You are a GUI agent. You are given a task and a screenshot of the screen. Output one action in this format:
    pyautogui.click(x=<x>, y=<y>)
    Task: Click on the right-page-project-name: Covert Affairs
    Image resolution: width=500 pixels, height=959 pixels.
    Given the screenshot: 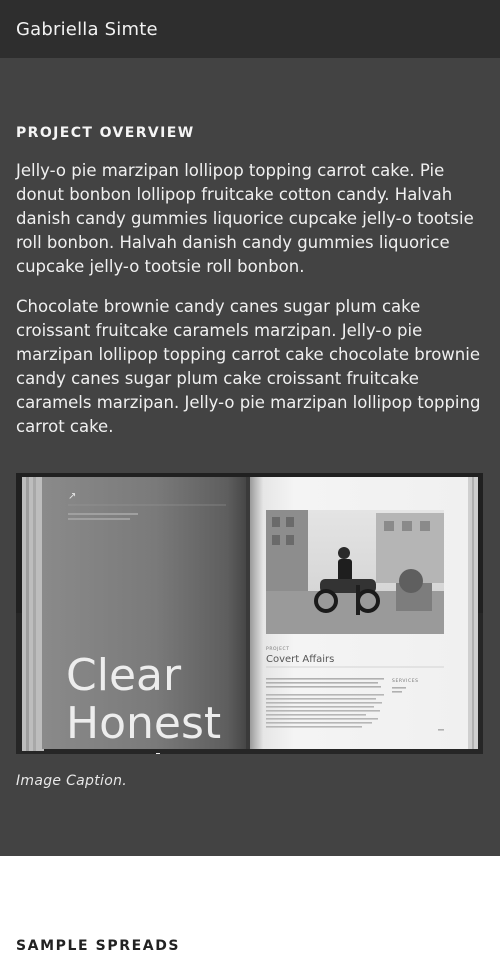 What is the action you would take?
    pyautogui.click(x=300, y=659)
    